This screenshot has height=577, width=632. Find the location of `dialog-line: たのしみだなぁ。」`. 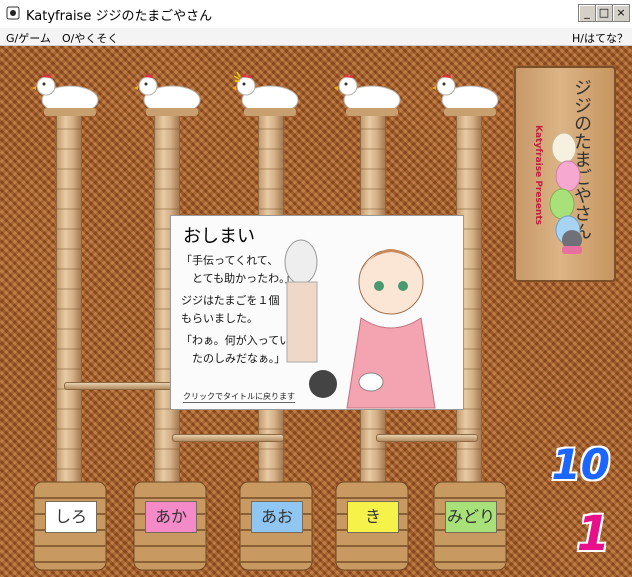

dialog-line: たのしみだなぁ。」 is located at coordinates (233, 358).